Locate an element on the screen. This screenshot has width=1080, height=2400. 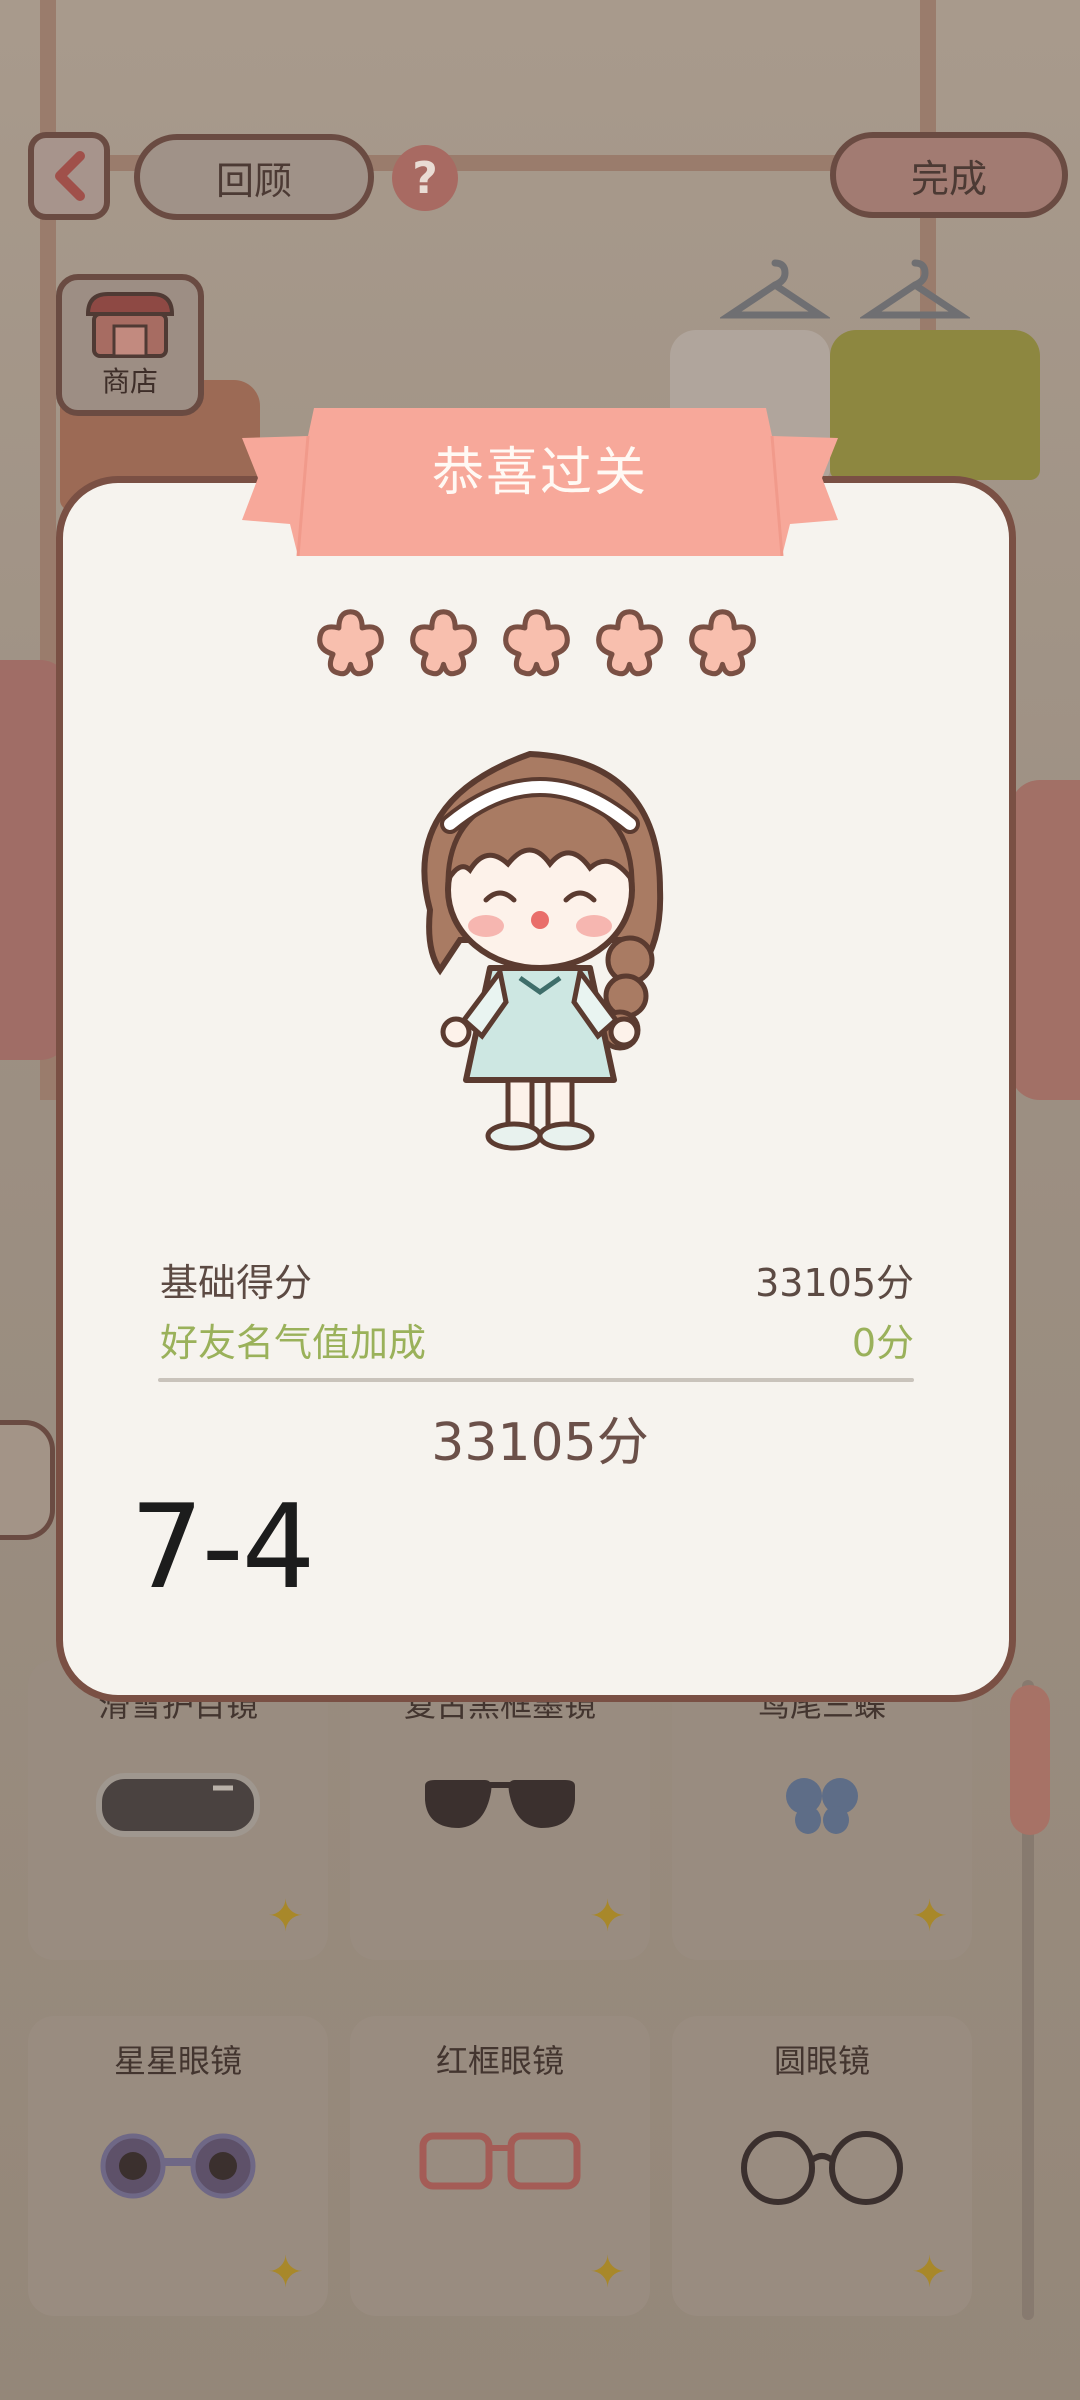
chevron-left-icon is located at coordinates (70, 176).